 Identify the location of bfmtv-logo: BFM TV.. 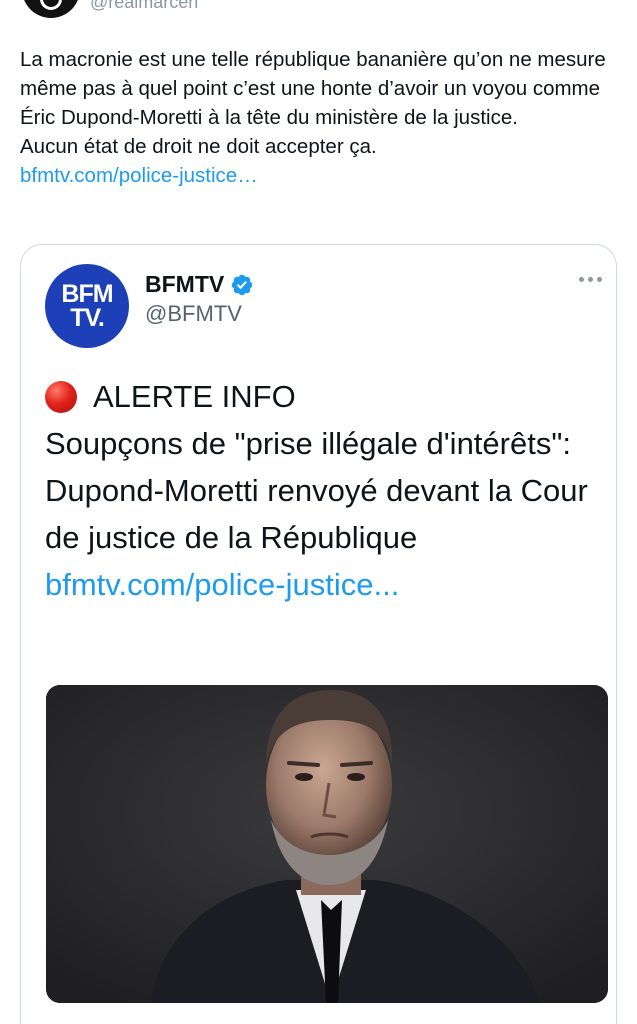
(87, 306).